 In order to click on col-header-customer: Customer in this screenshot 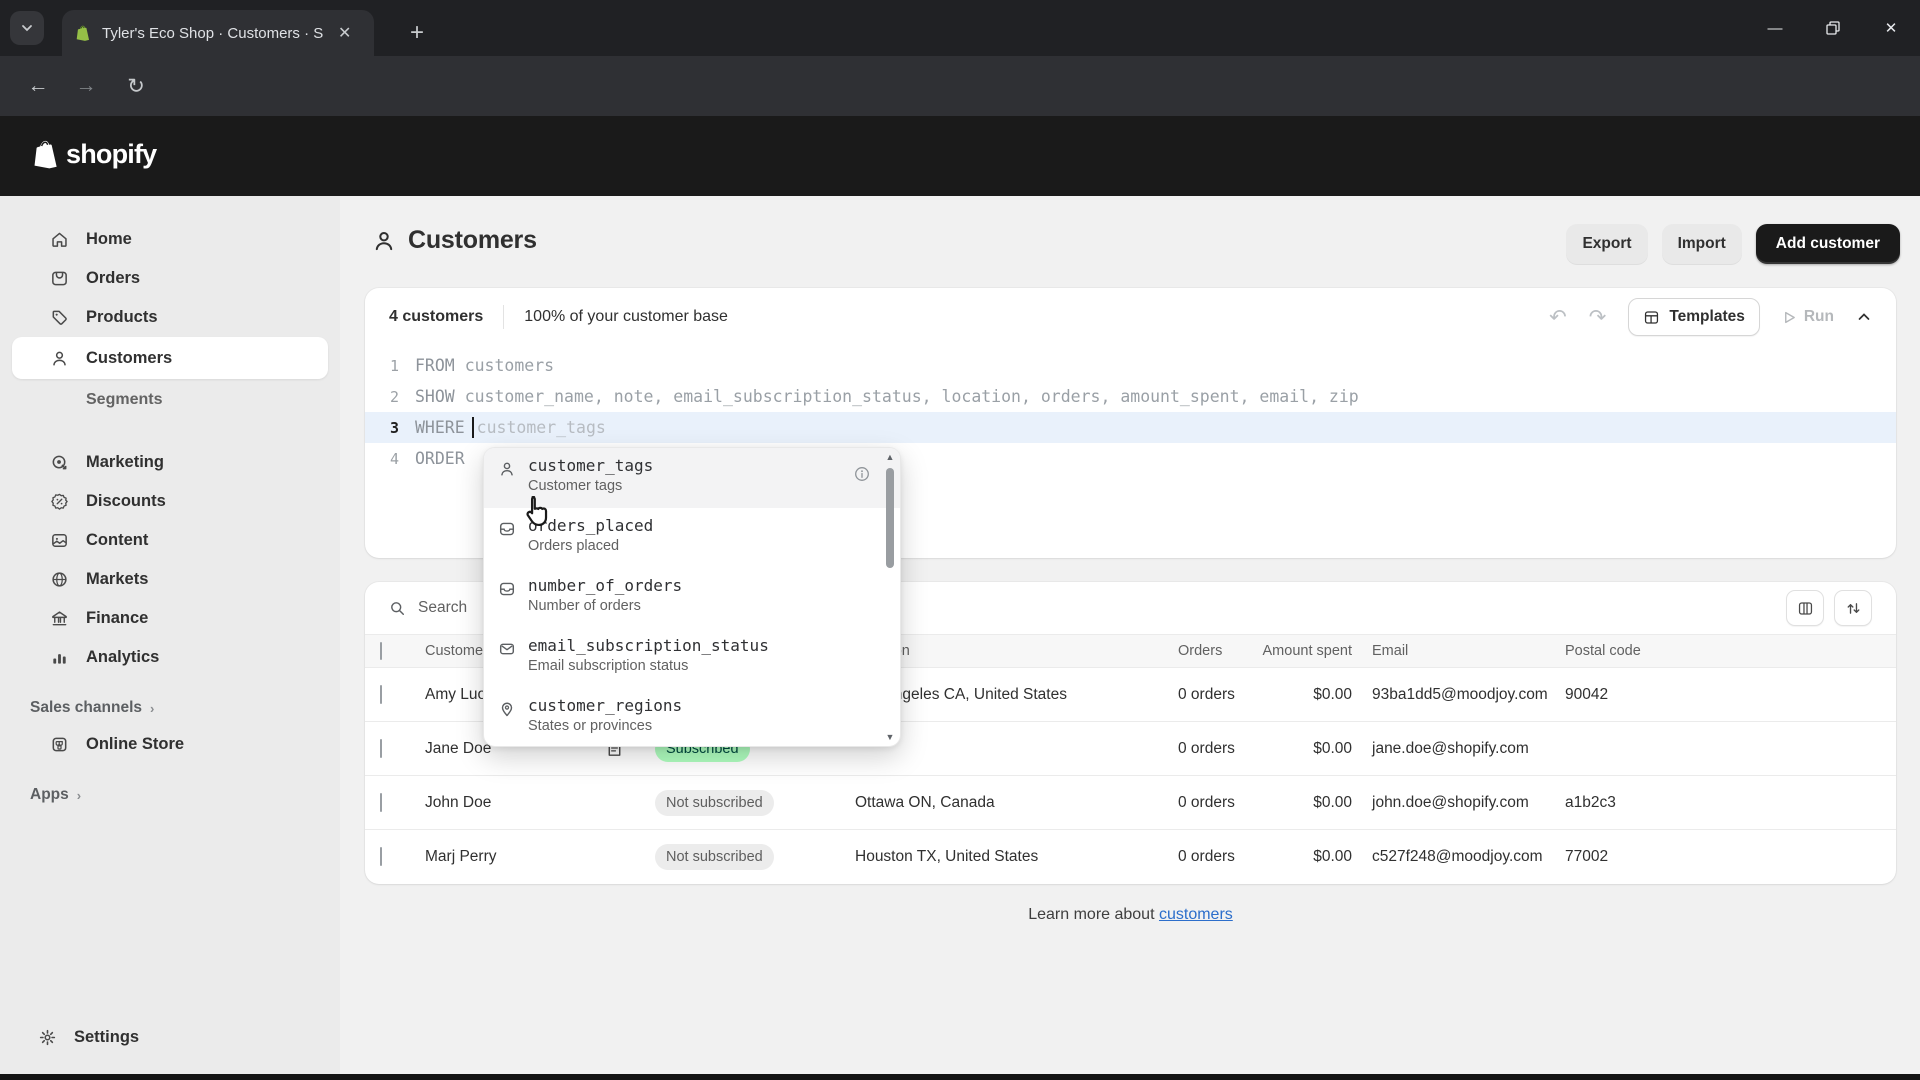, I will do `click(456, 651)`.